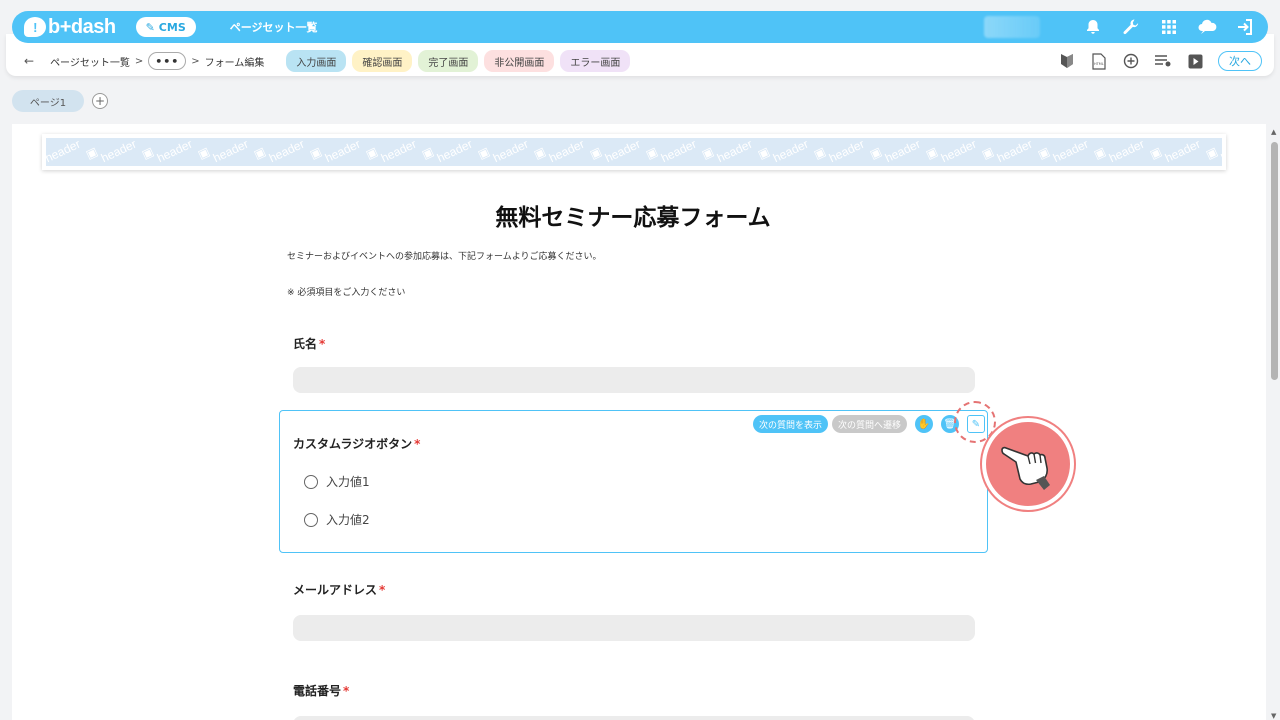 The width and height of the screenshot is (1280, 720). What do you see at coordinates (634, 628) in the screenshot?
I see `email-input` at bounding box center [634, 628].